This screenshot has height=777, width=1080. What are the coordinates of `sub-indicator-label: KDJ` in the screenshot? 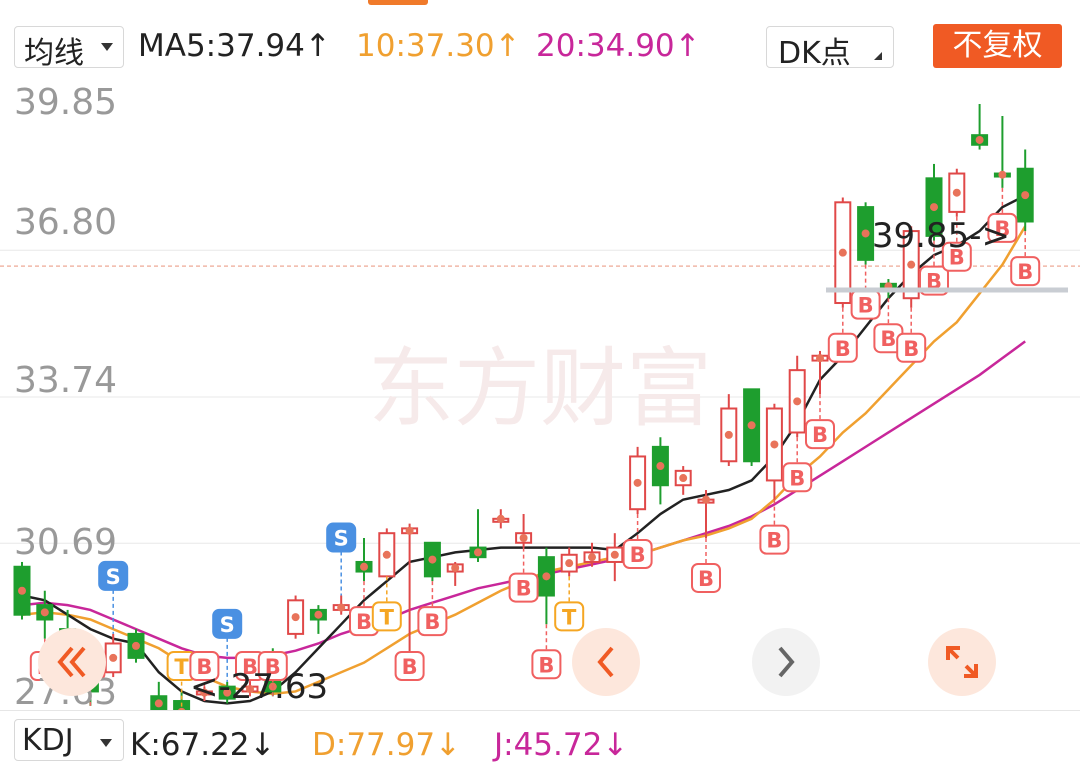 It's located at (48, 740).